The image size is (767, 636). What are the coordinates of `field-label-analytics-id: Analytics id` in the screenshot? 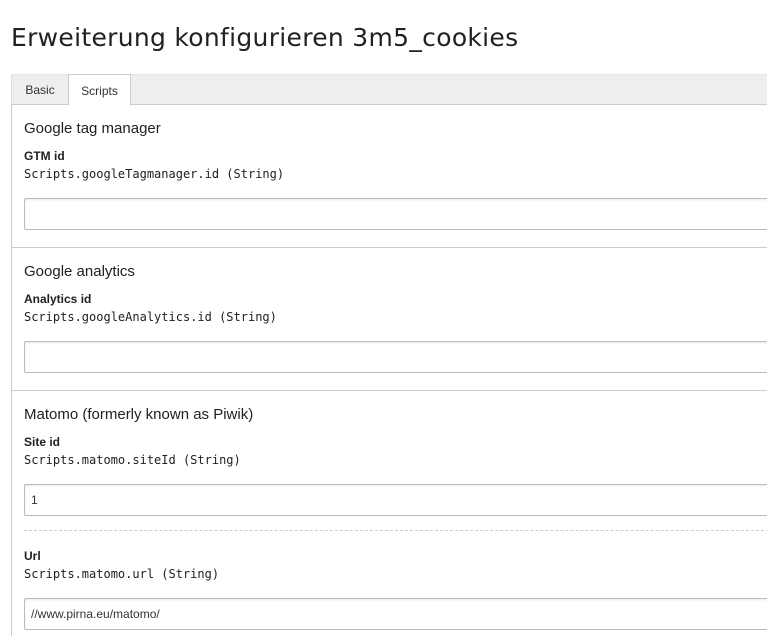 It's located at (58, 299).